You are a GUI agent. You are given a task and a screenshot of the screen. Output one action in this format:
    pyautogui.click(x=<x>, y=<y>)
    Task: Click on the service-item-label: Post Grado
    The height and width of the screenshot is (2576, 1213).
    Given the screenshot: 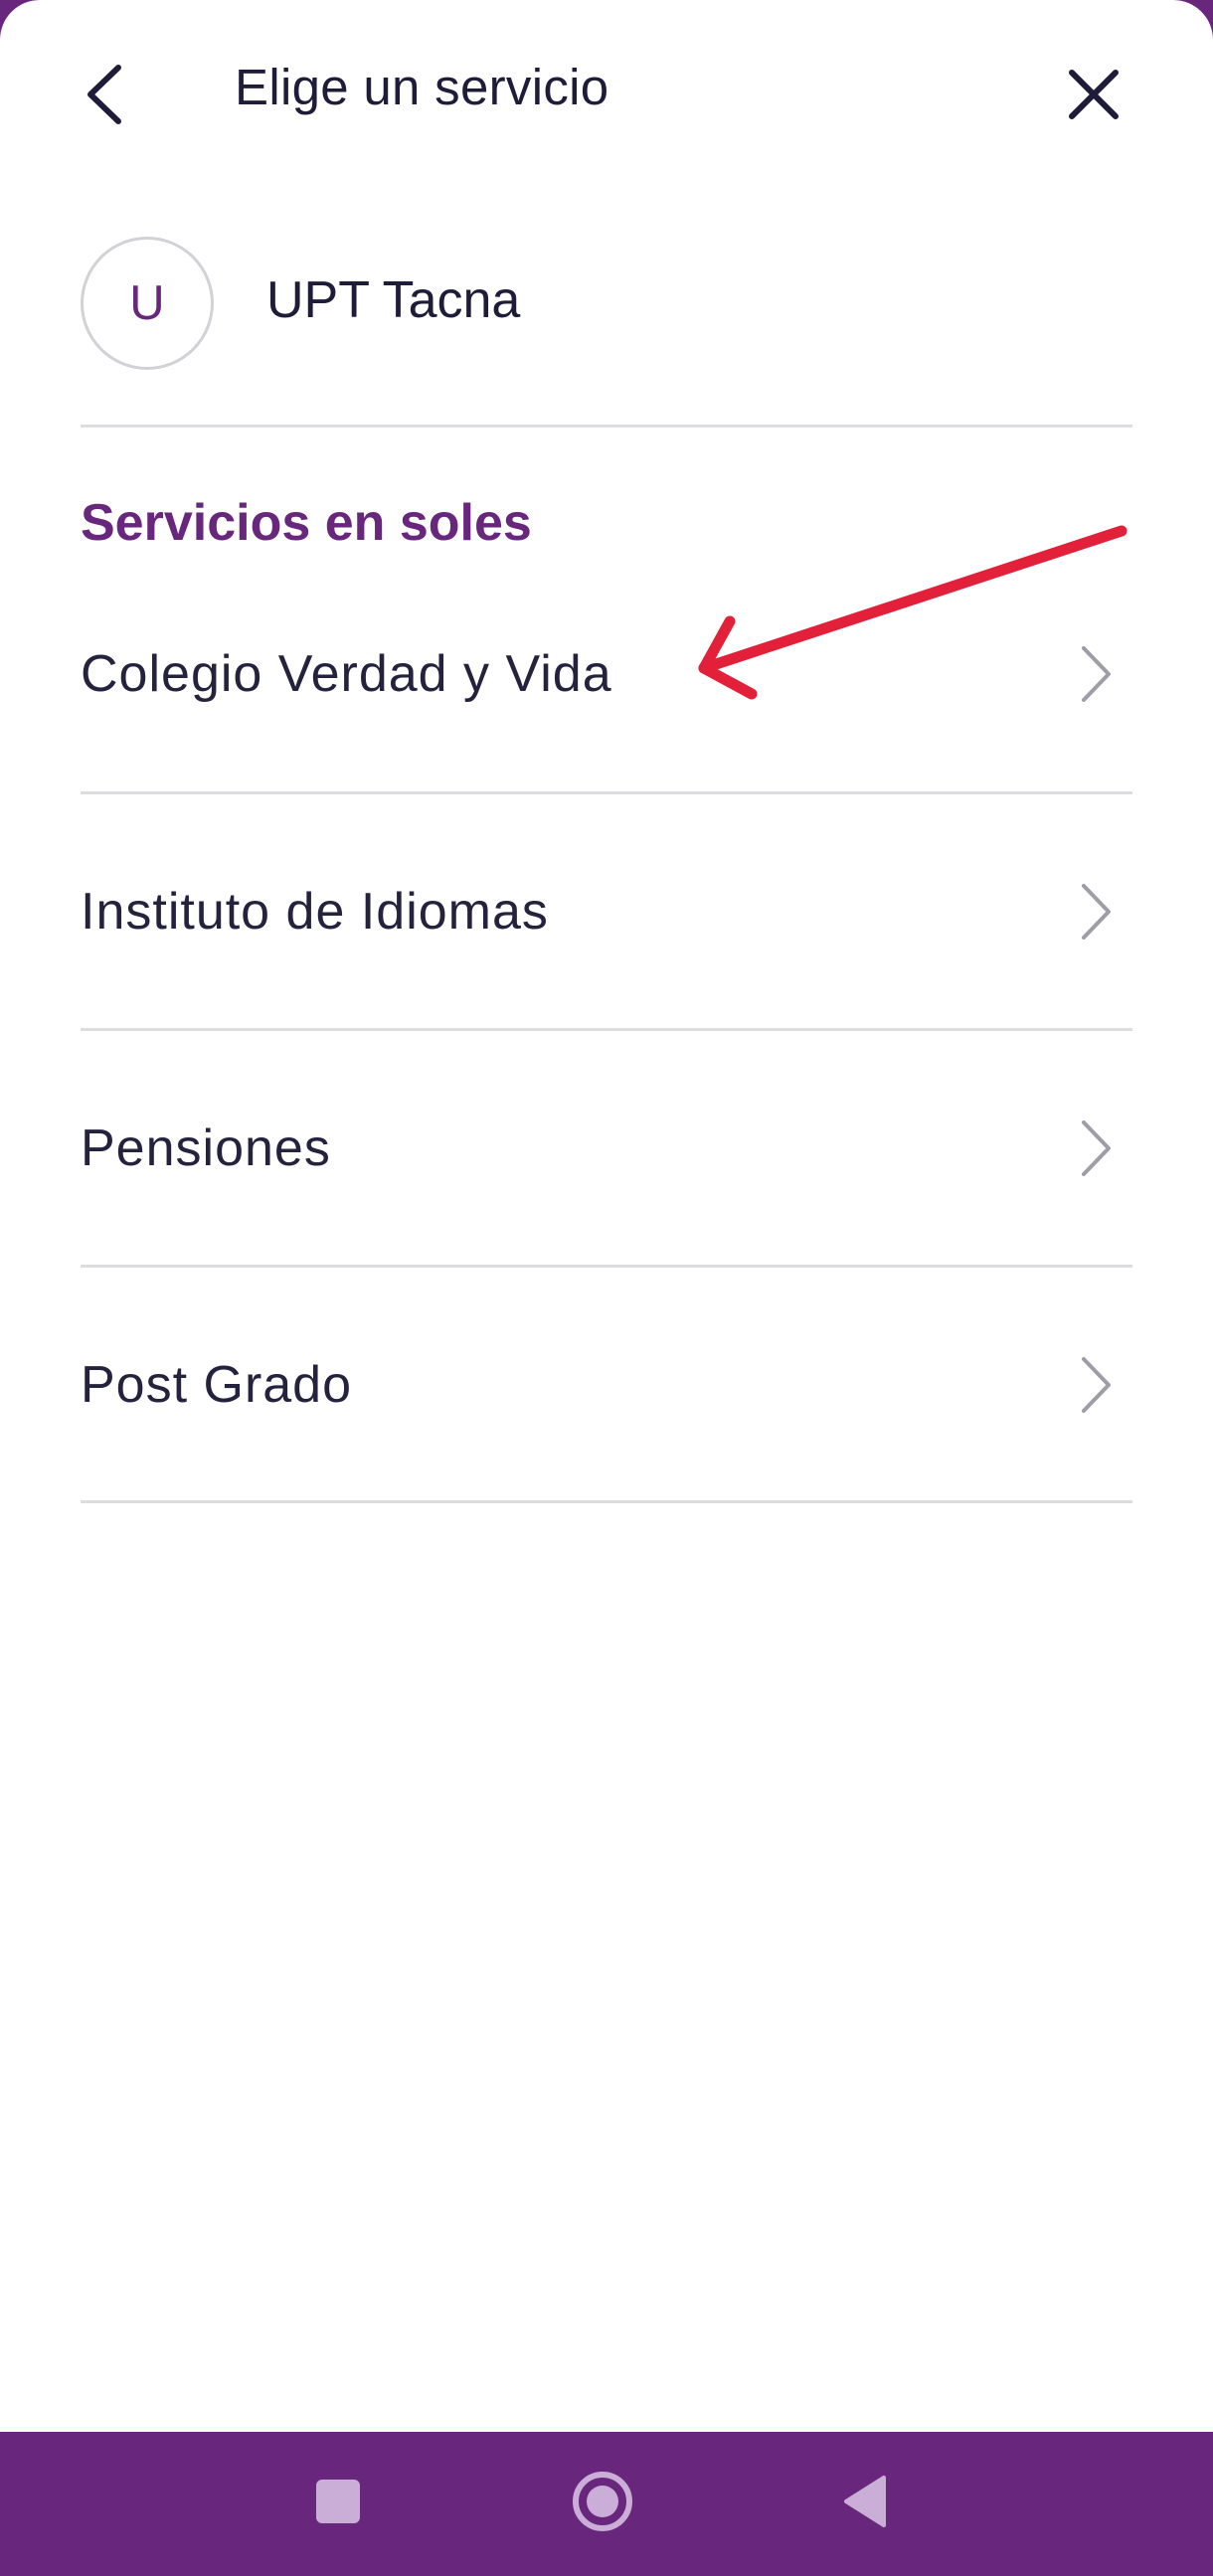 What is the action you would take?
    pyautogui.click(x=217, y=1385)
    